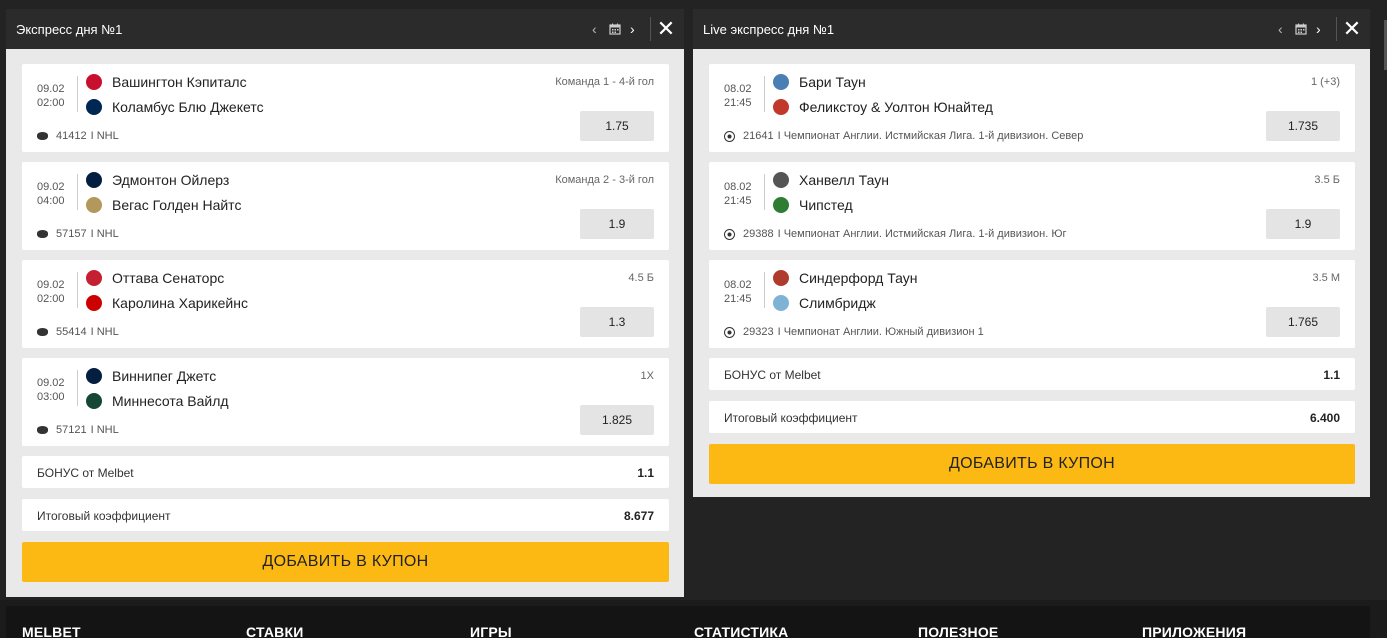 The height and width of the screenshot is (638, 1387). What do you see at coordinates (1326, 278) in the screenshot?
I see `market-label: 3.5 М` at bounding box center [1326, 278].